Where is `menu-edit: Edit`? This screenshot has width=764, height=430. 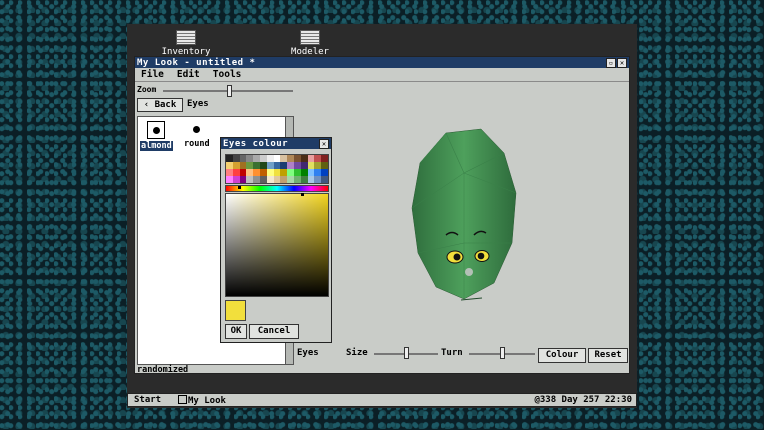
menu-edit: Edit is located at coordinates (188, 74).